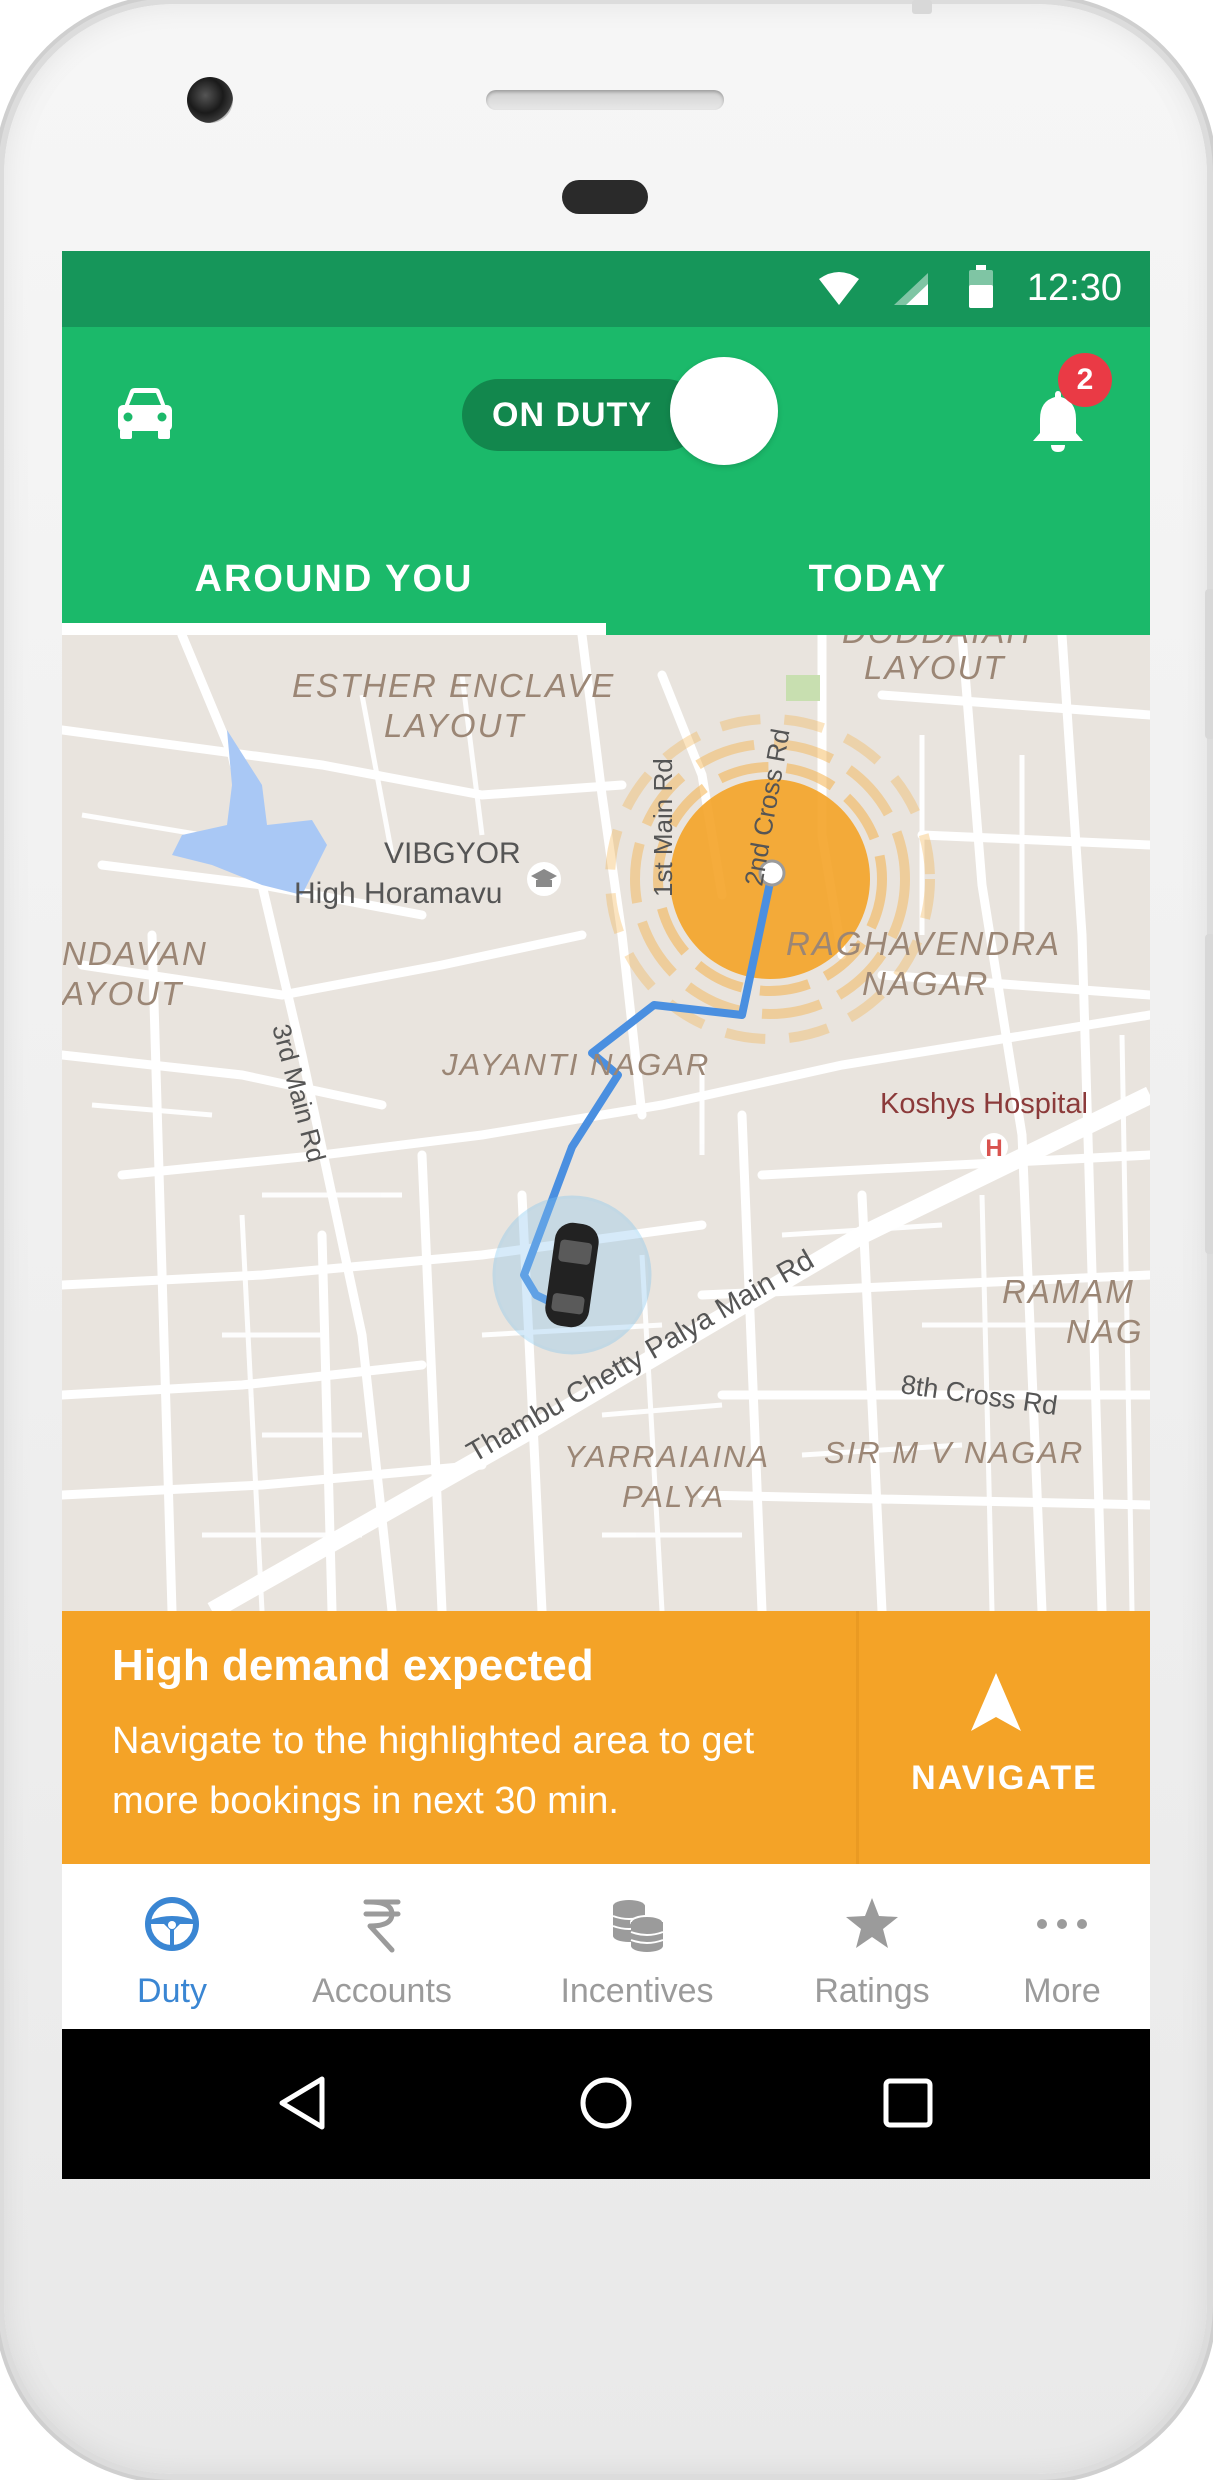 The width and height of the screenshot is (1213, 2480). I want to click on app-bar: ON DUTY 2 AROUND YOU TODAY, so click(606, 481).